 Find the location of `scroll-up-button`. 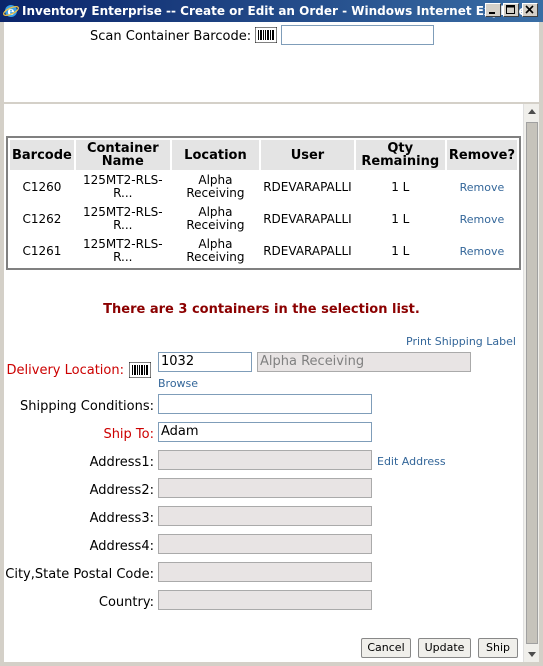

scroll-up-button is located at coordinates (531, 112).